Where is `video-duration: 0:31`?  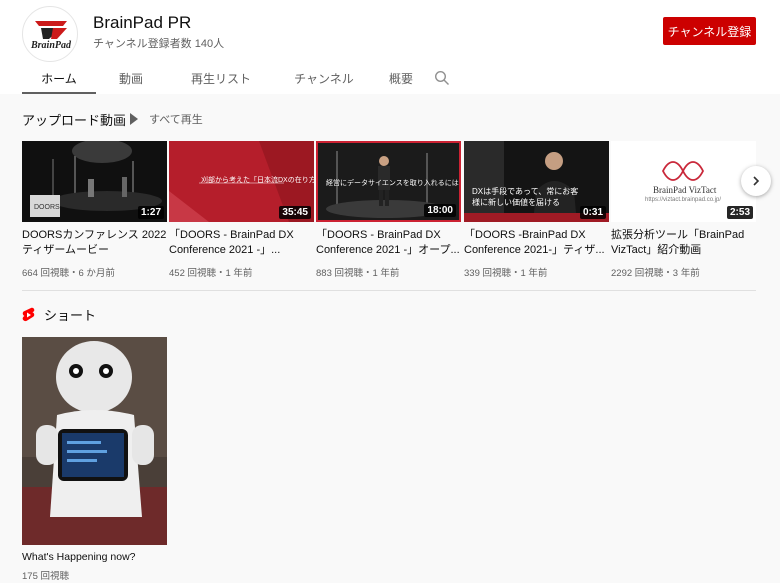
video-duration: 0:31 is located at coordinates (592, 212).